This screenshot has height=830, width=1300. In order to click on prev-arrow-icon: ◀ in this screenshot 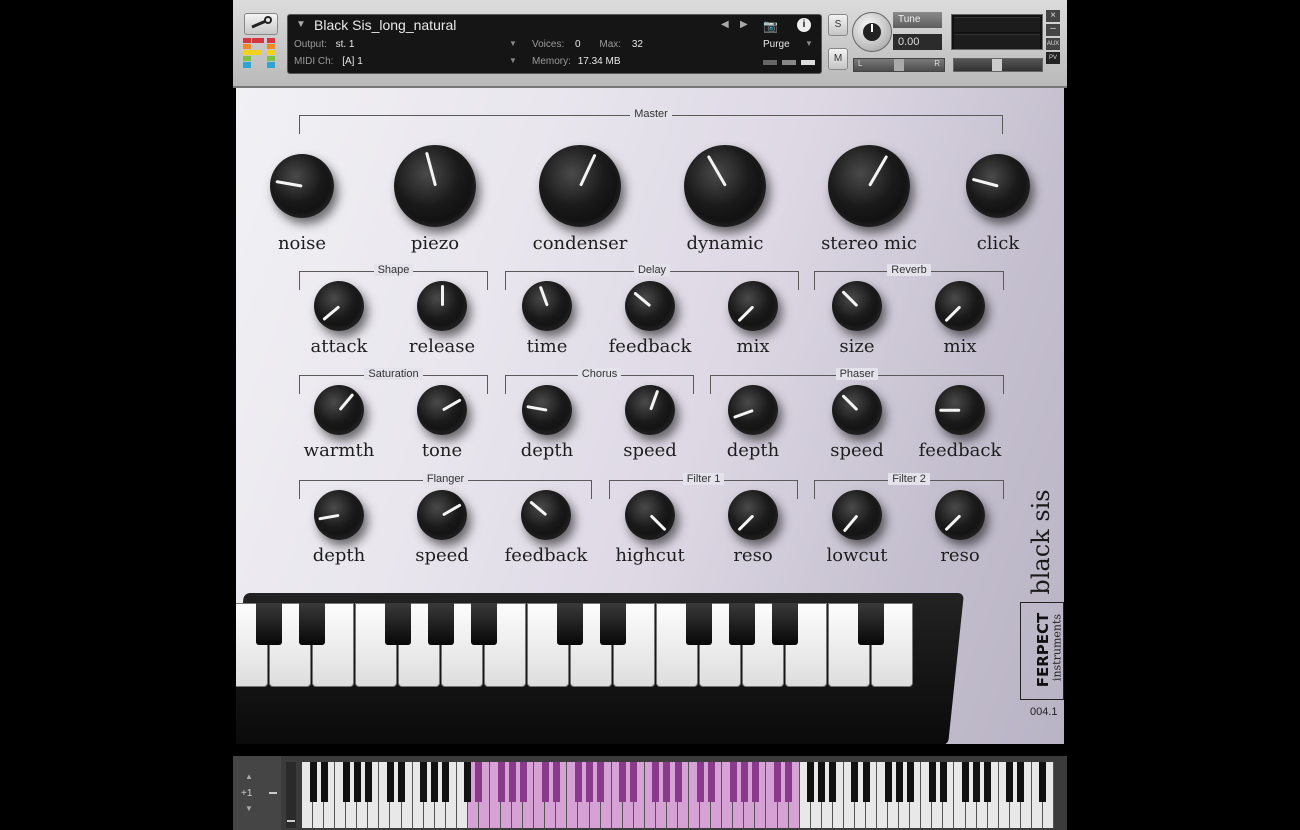, I will do `click(725, 24)`.